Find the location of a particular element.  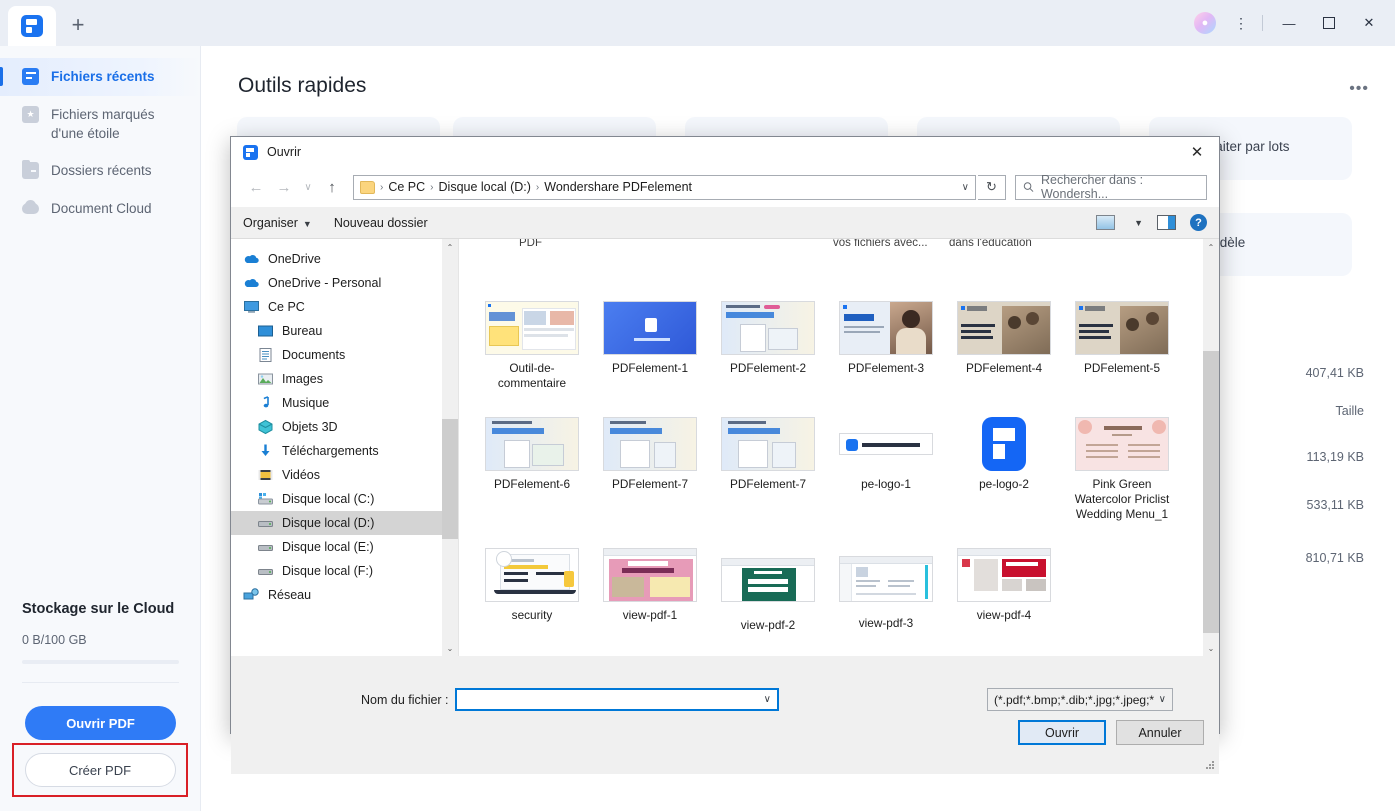

file-name: pe-logo-1 is located at coordinates (886, 484).